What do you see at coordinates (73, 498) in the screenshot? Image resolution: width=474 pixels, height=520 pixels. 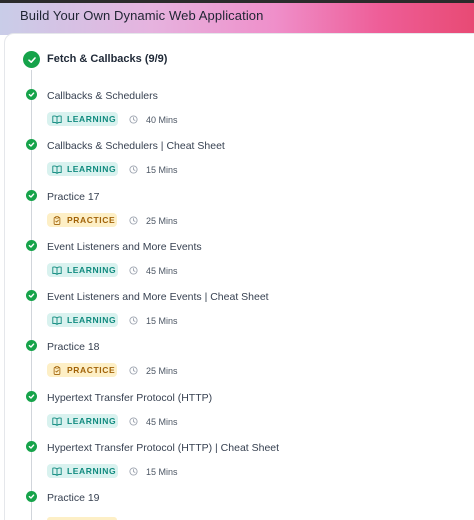 I see `session-title: Practice 19` at bounding box center [73, 498].